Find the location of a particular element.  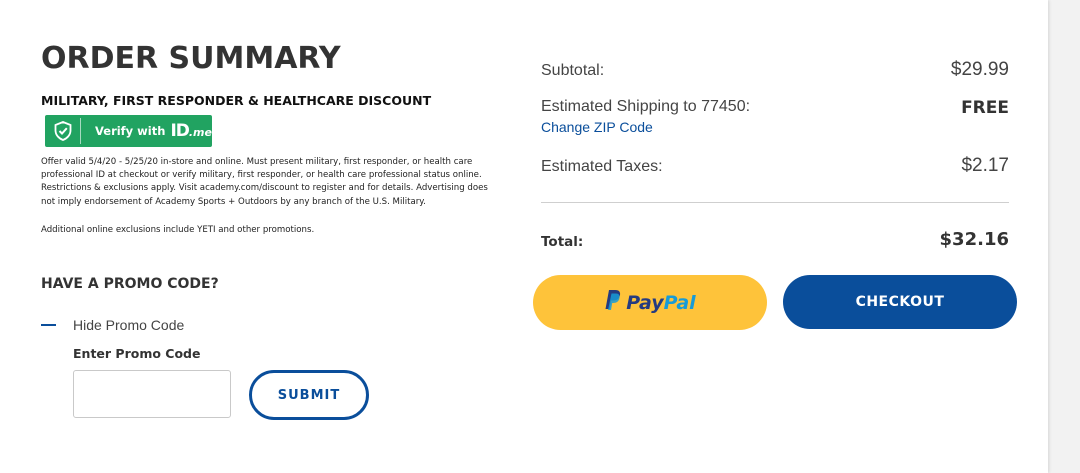

subtotal-label: Subtotal: is located at coordinates (573, 70).